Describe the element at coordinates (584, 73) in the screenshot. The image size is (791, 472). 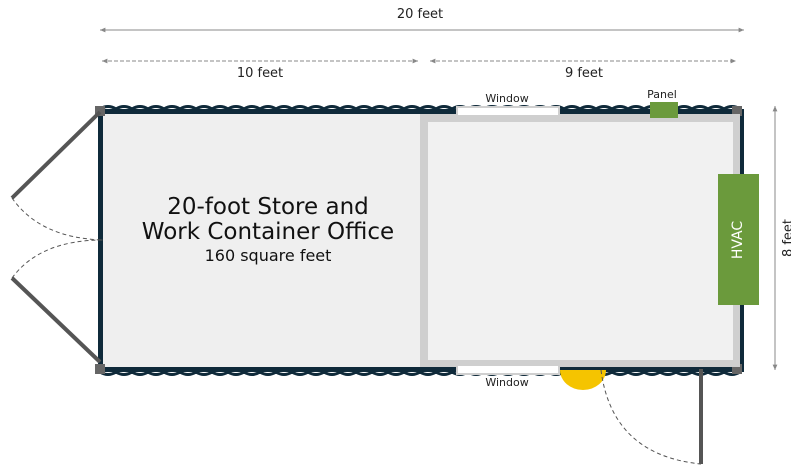
I see `office-width-label: 9 feet` at that location.